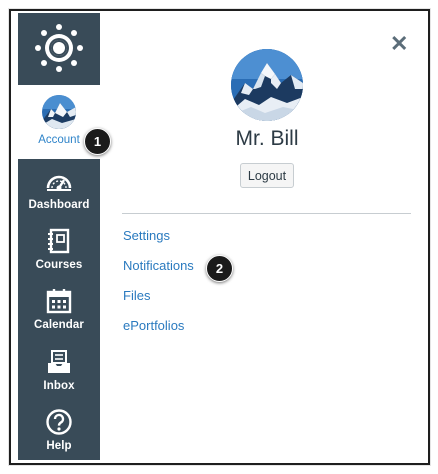  I want to click on callout-badge-1: 1, so click(97, 141).